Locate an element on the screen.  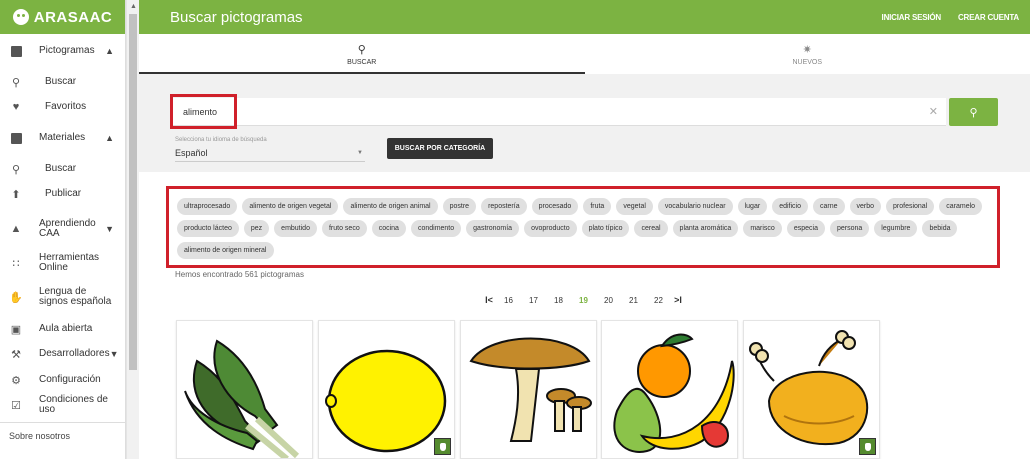
tab-bar: ⚲ BUSCAR ✷ NUEVOS is located at coordinates (584, 54).